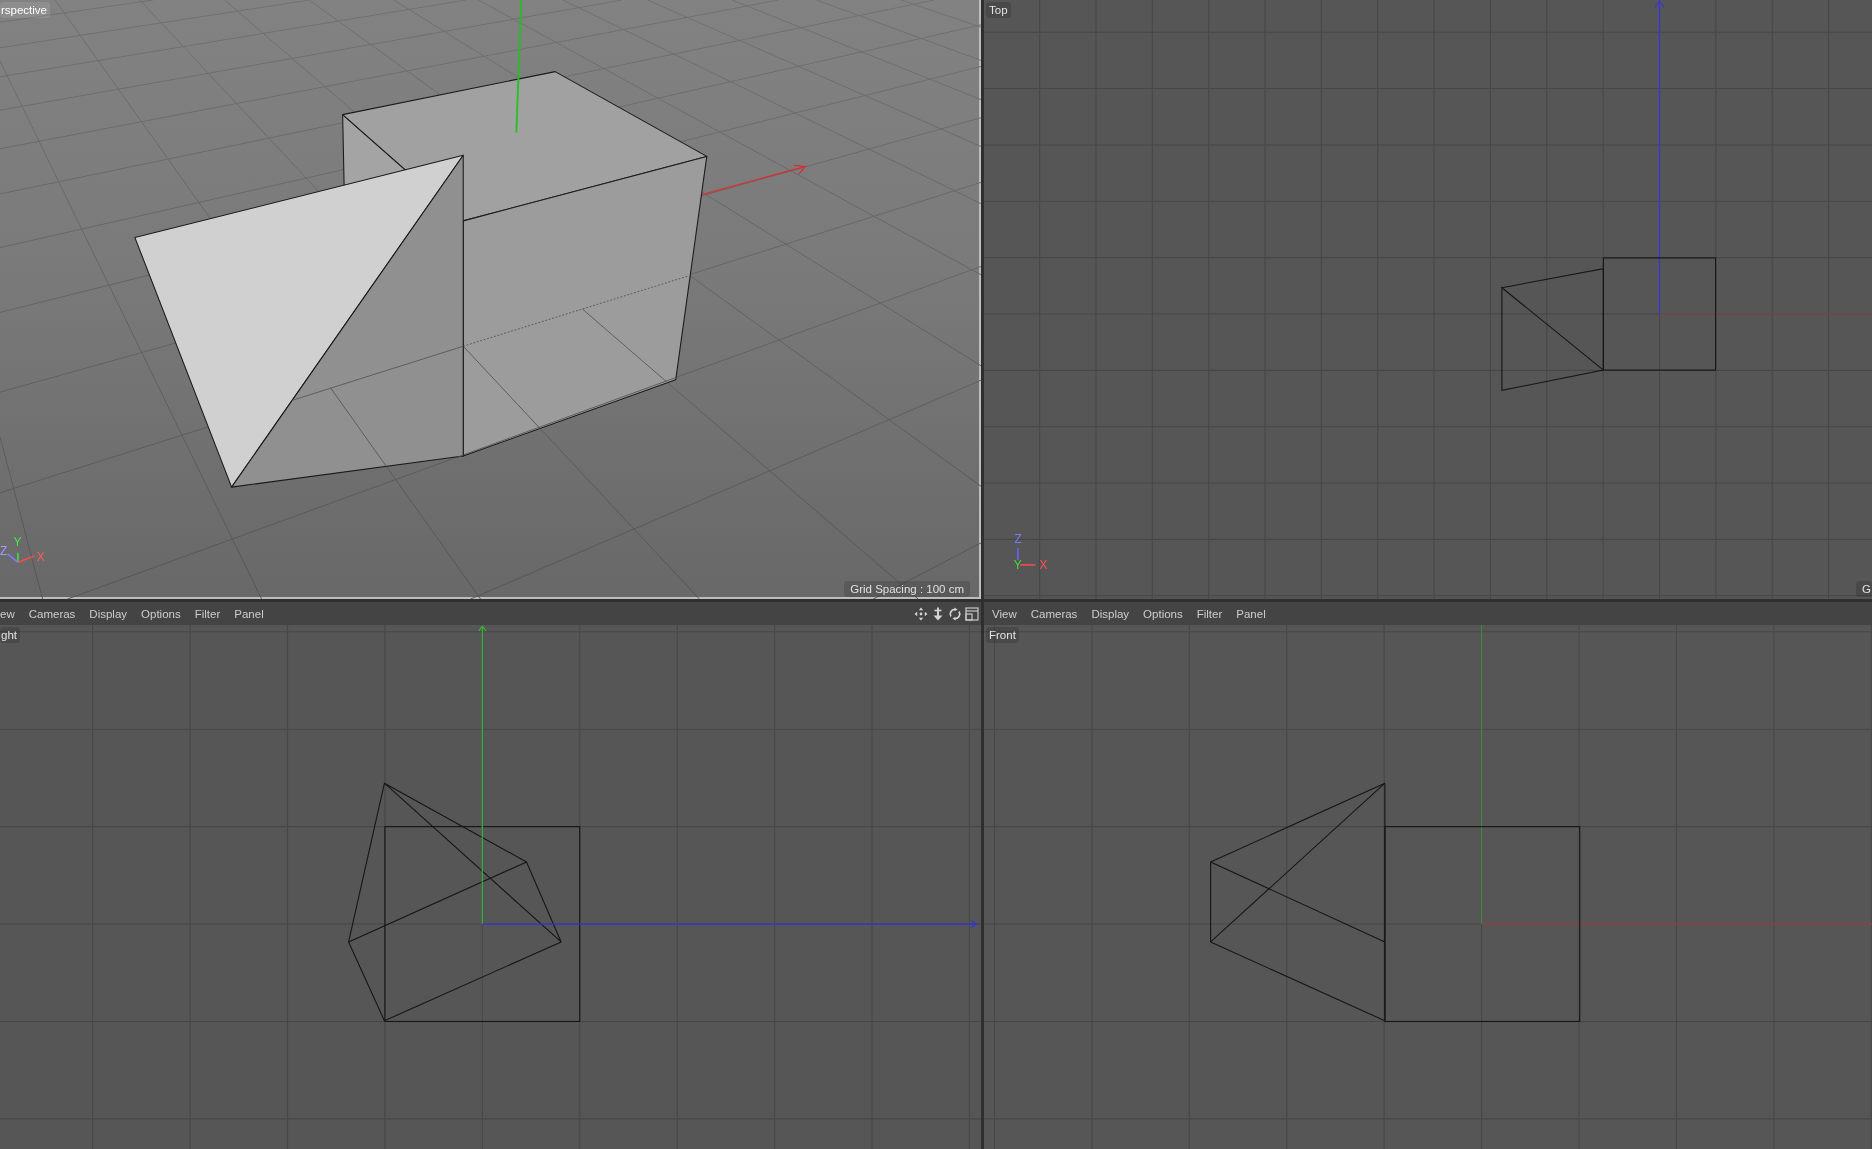 The image size is (1872, 1149). What do you see at coordinates (907, 589) in the screenshot?
I see `grid-spacing-label: Grid Spacing : 100 cm` at bounding box center [907, 589].